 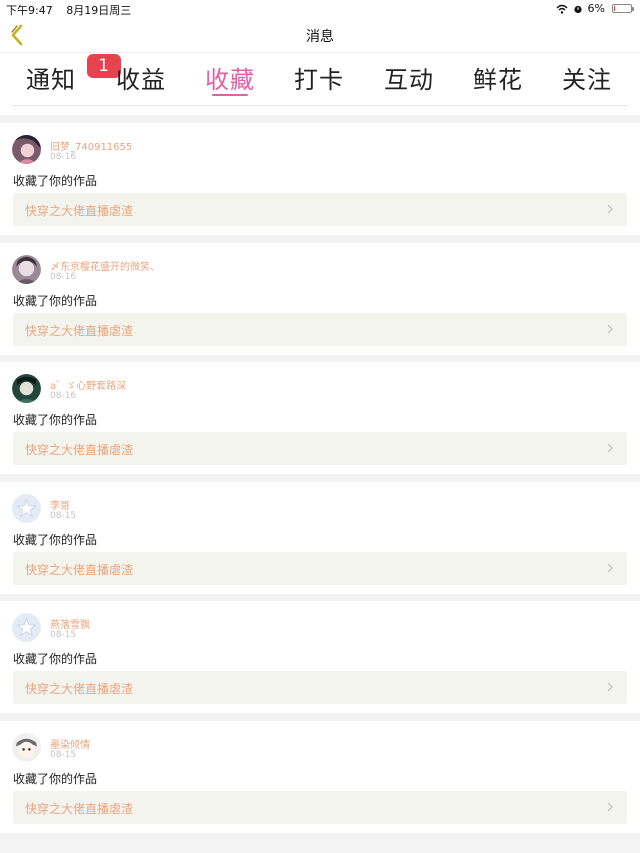 What do you see at coordinates (141, 77) in the screenshot?
I see `tab-earnings: 收益` at bounding box center [141, 77].